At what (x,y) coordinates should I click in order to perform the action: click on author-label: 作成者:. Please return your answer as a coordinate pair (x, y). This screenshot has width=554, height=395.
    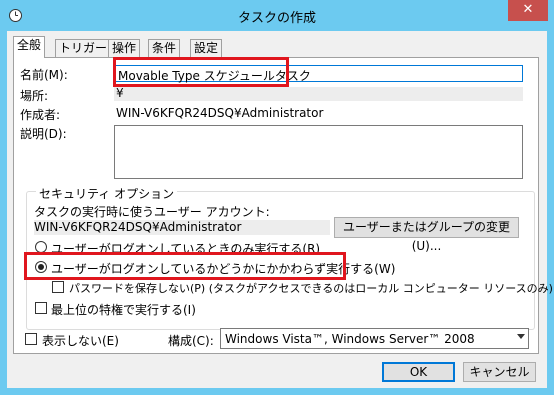
    Looking at the image, I should click on (40, 115).